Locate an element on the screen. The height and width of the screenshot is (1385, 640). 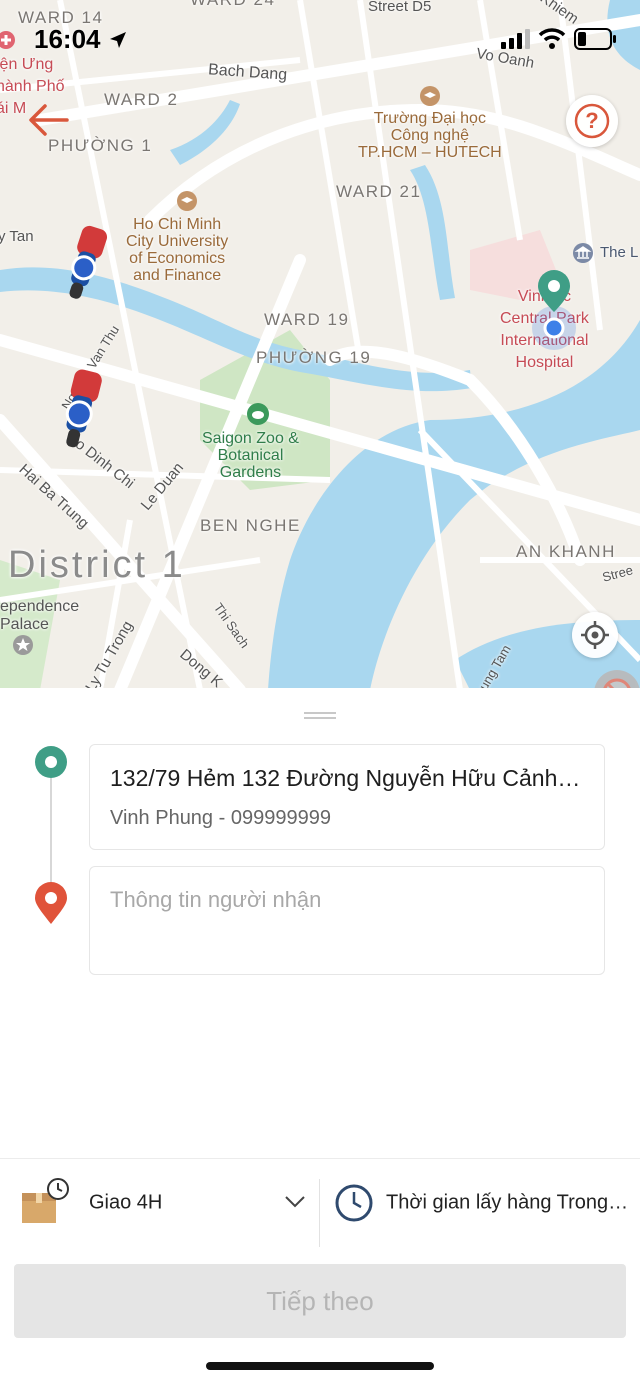
drag-handle is located at coordinates (320, 715).